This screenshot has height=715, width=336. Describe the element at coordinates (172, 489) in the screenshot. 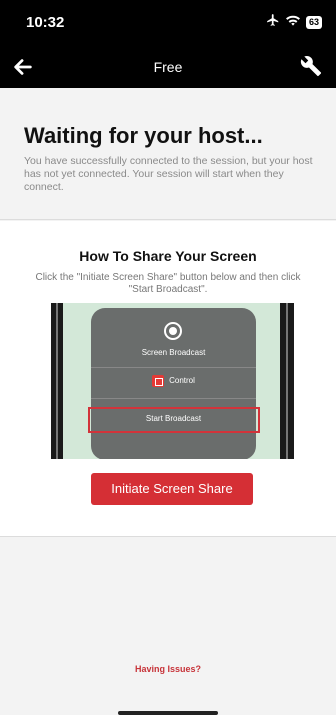

I see `initiate-screen-share-button: Initiate Screen Share` at that location.